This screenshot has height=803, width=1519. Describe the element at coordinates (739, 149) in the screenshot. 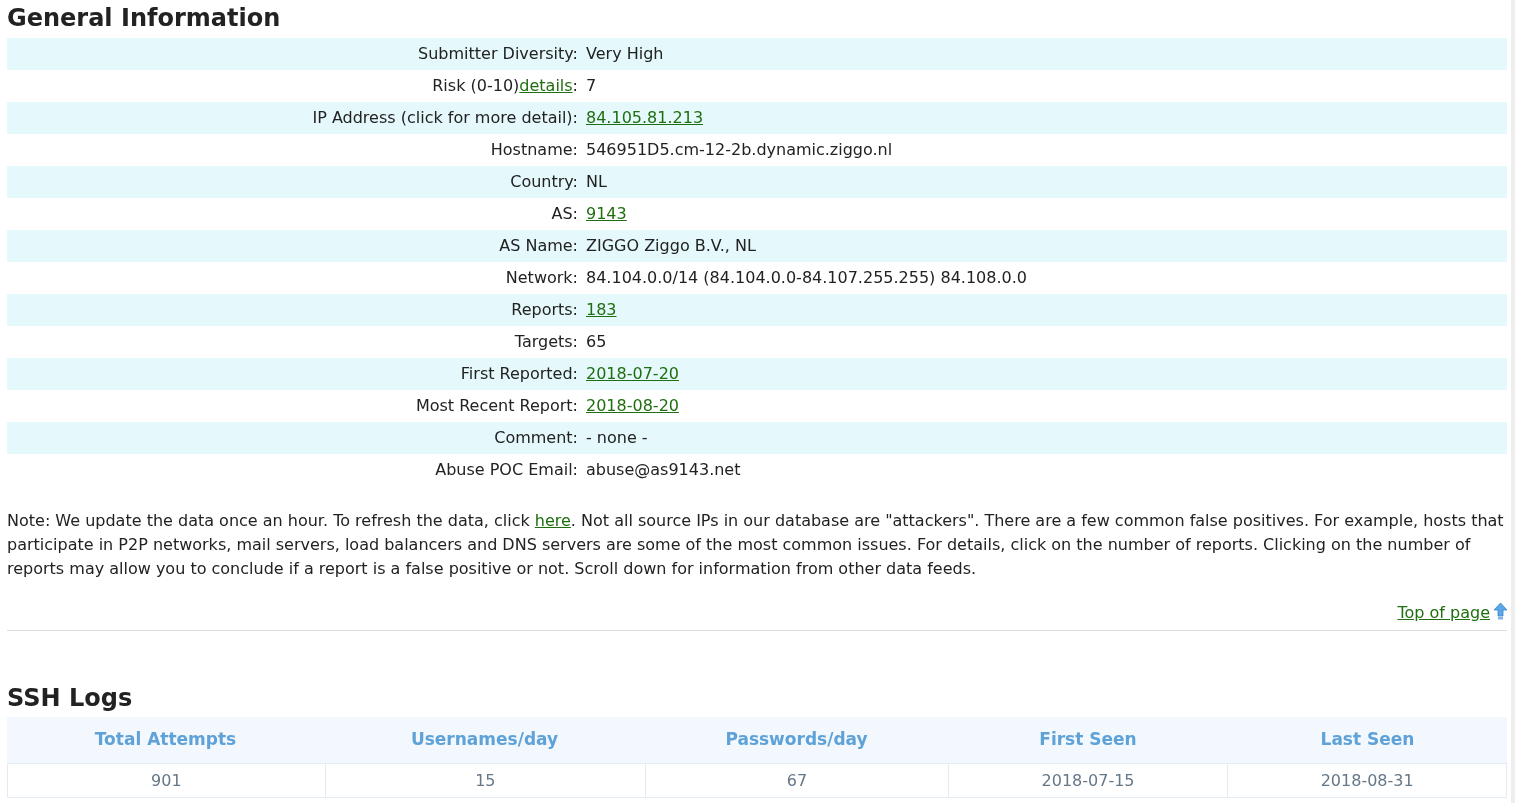

I see `field-value: 546951D5.cm-12-2b.dynamic.ziggo.nl` at that location.